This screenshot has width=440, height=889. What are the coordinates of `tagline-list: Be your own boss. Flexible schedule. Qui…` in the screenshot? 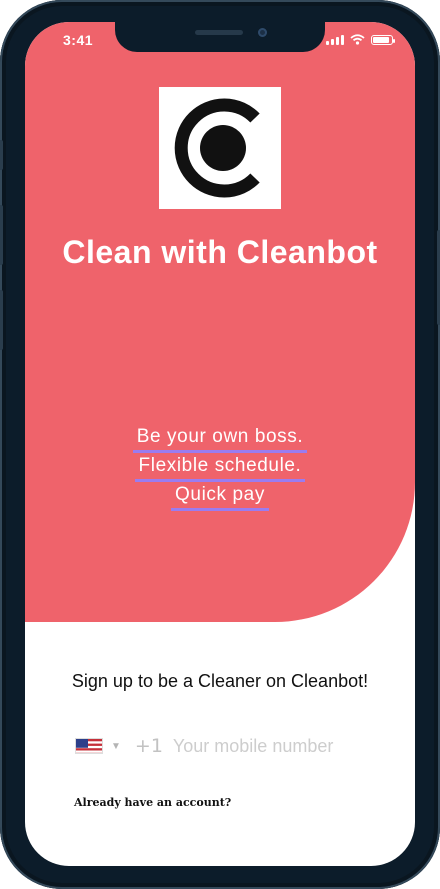 It's located at (220, 467).